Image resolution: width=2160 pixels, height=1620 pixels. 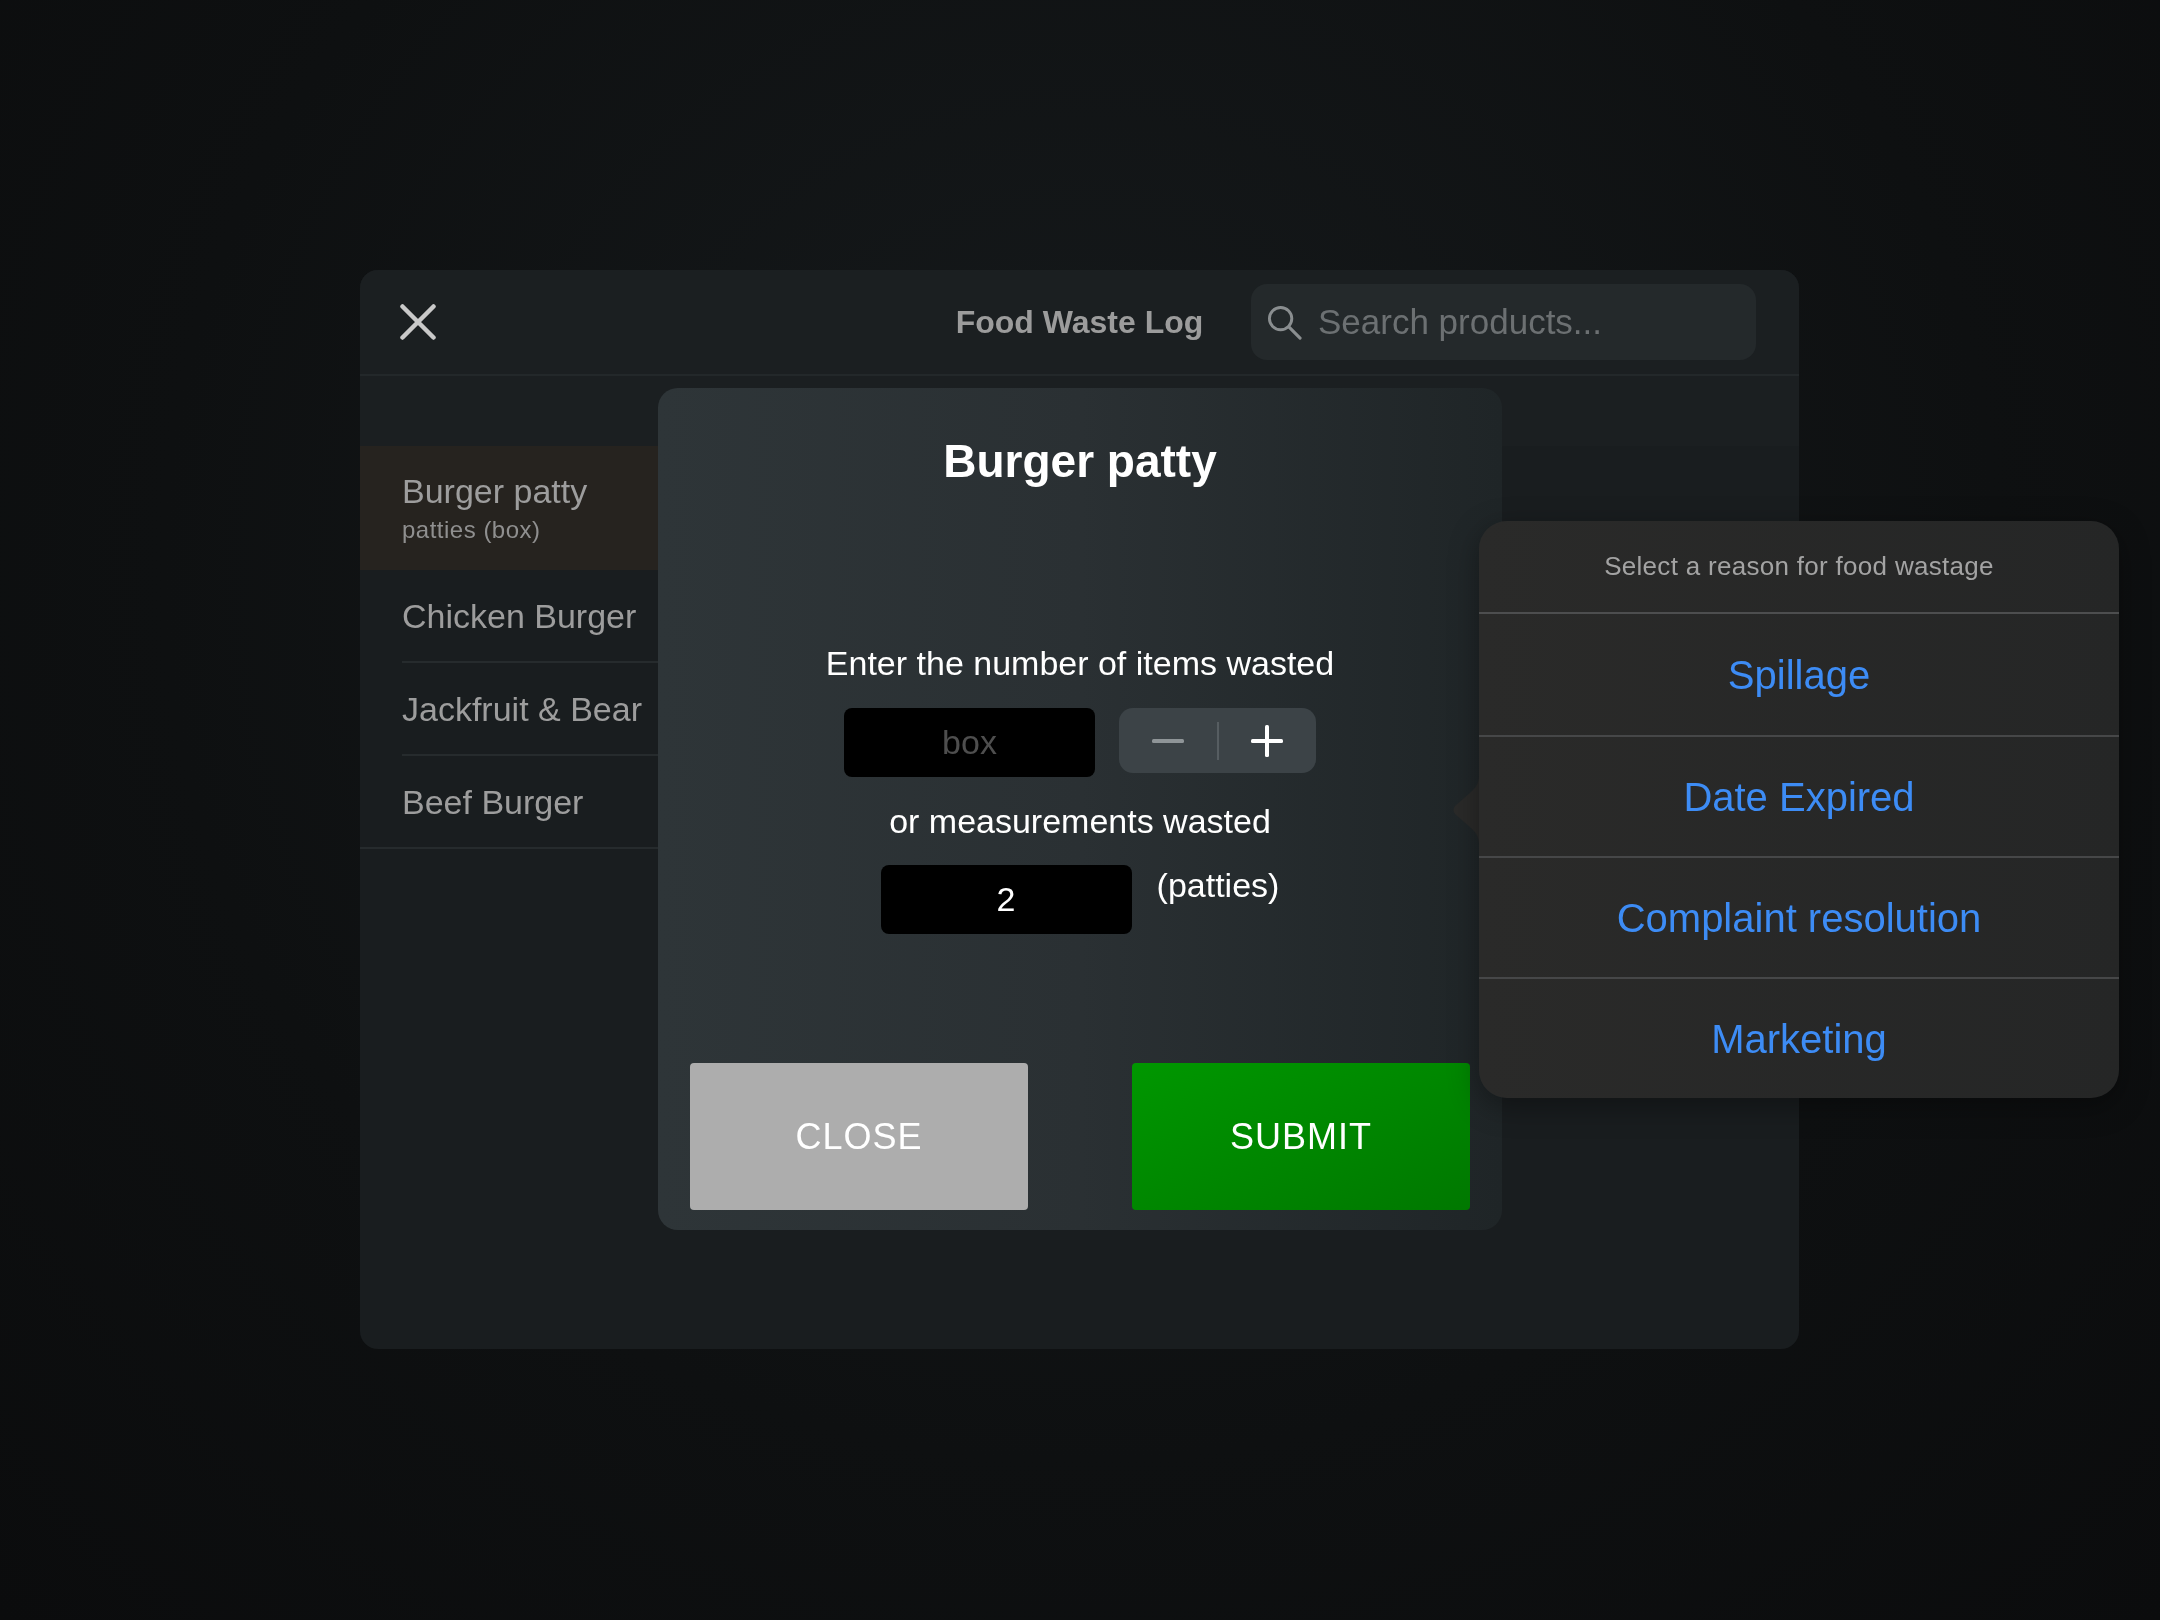 What do you see at coordinates (1799, 1038) in the screenshot?
I see `reason-option: Marketing` at bounding box center [1799, 1038].